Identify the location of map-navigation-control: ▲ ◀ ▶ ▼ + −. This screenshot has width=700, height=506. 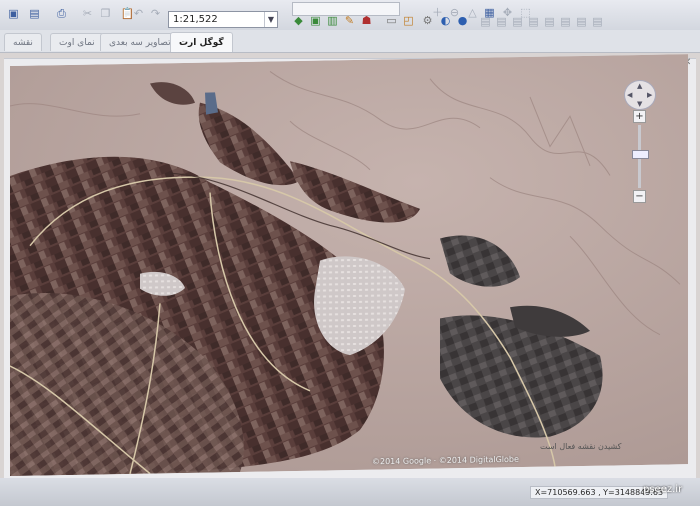
(644, 145).